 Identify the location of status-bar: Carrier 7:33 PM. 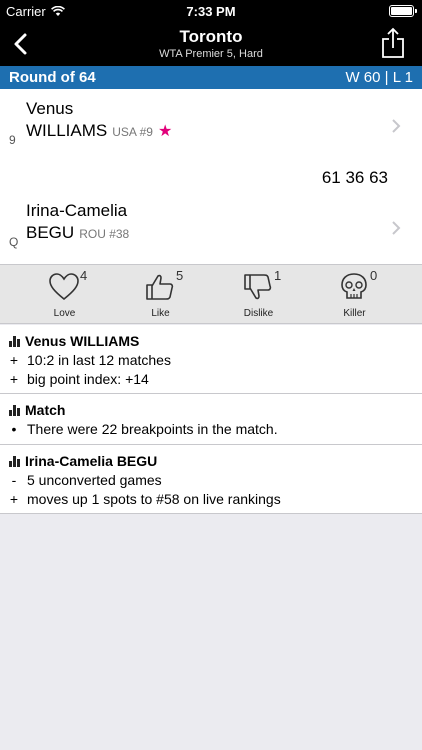
(211, 11).